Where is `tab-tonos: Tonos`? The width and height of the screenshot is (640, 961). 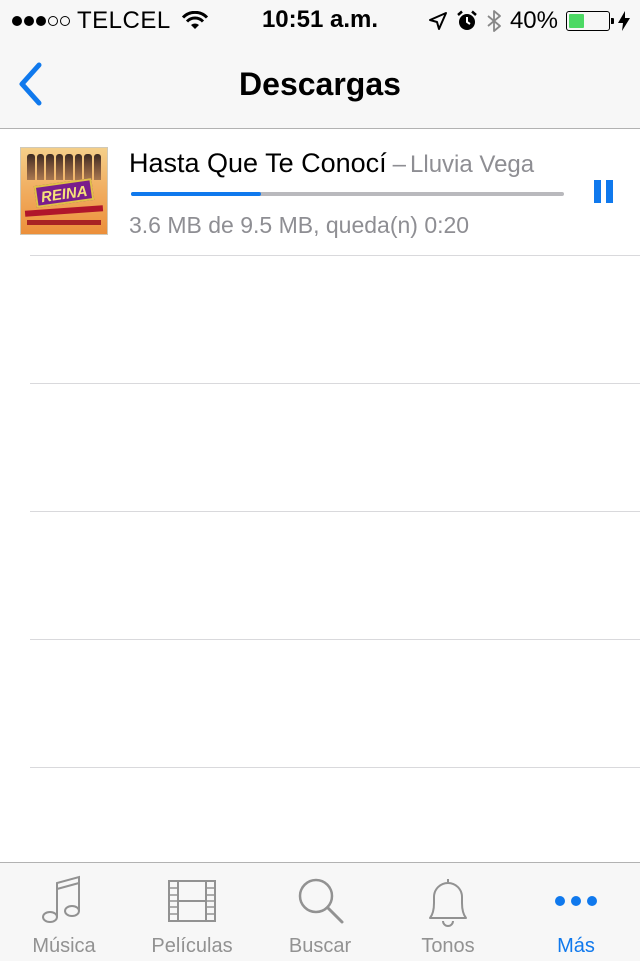
tab-tonos: Tonos is located at coordinates (448, 912).